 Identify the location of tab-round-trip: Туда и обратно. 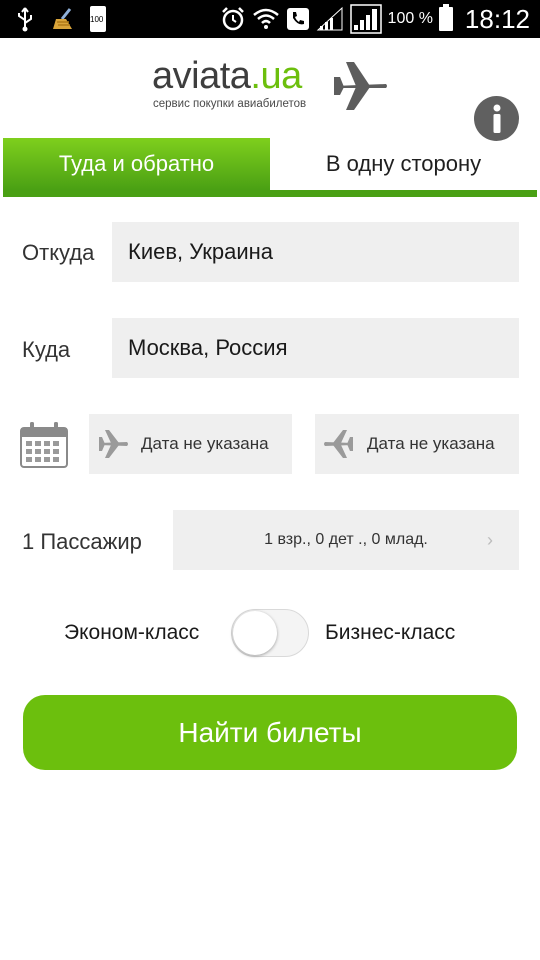
(136, 164).